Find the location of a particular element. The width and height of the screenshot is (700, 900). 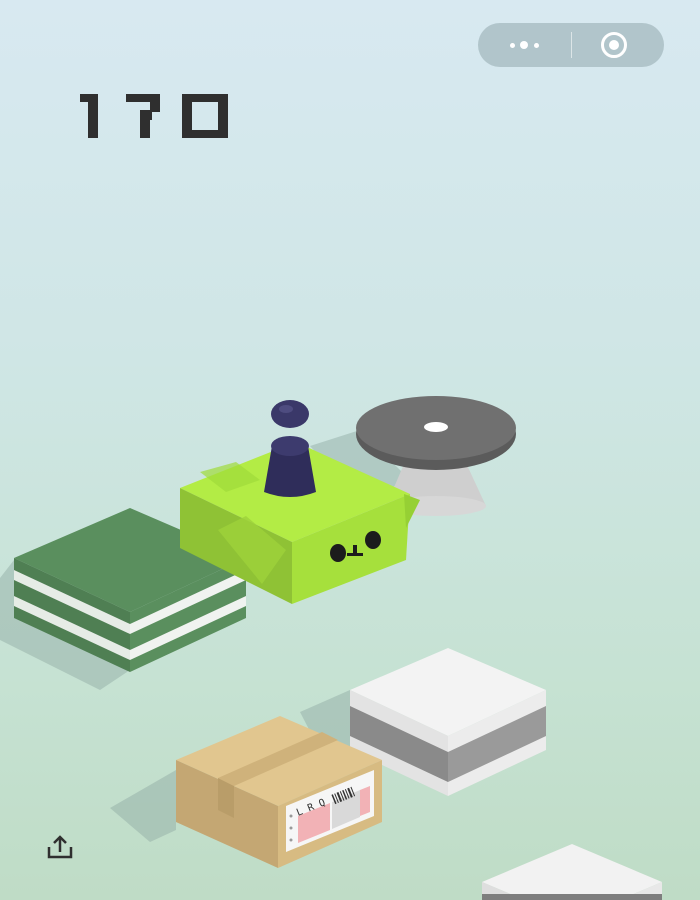

share-upload-icon is located at coordinates (60, 848).